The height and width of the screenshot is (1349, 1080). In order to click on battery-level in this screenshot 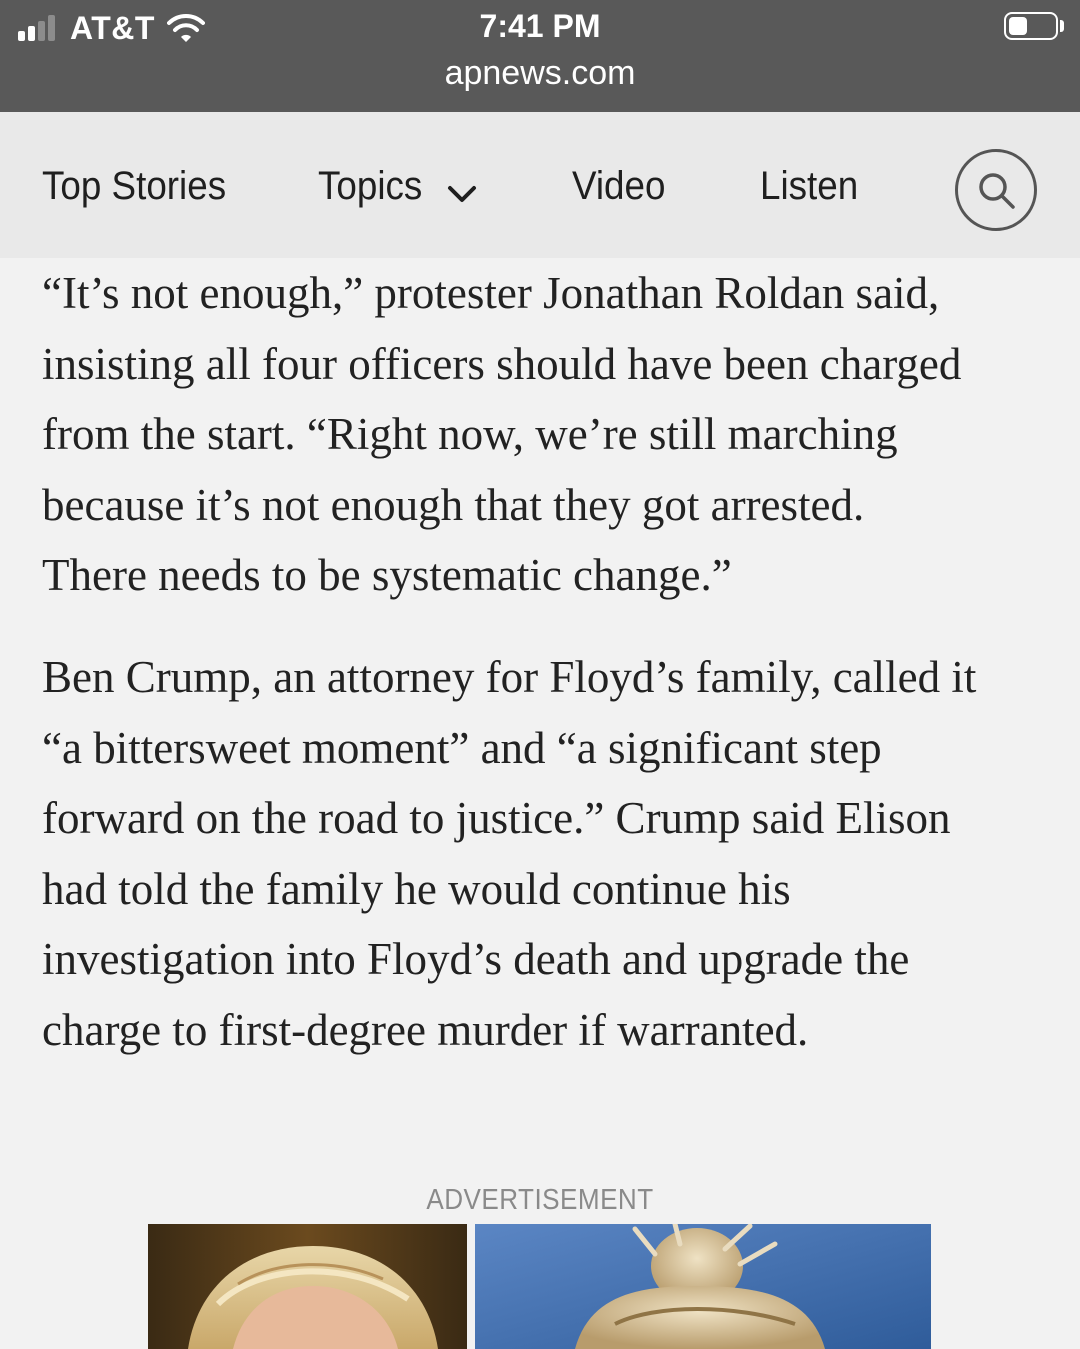, I will do `click(1018, 26)`.